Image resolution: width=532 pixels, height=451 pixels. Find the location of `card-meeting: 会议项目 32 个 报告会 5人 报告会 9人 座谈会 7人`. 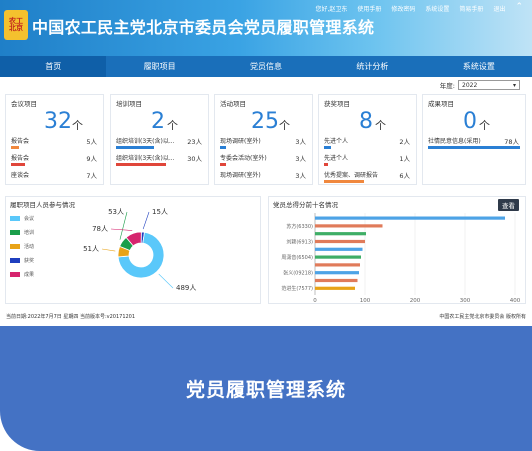

card-meeting: 会议项目 32 个 报告会 5人 报告会 9人 座谈会 7人 is located at coordinates (54, 139).